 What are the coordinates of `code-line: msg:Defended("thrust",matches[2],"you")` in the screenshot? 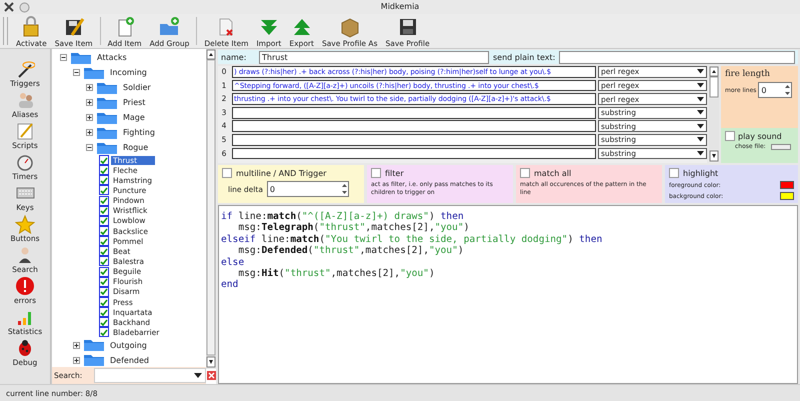 It's located at (350, 251).